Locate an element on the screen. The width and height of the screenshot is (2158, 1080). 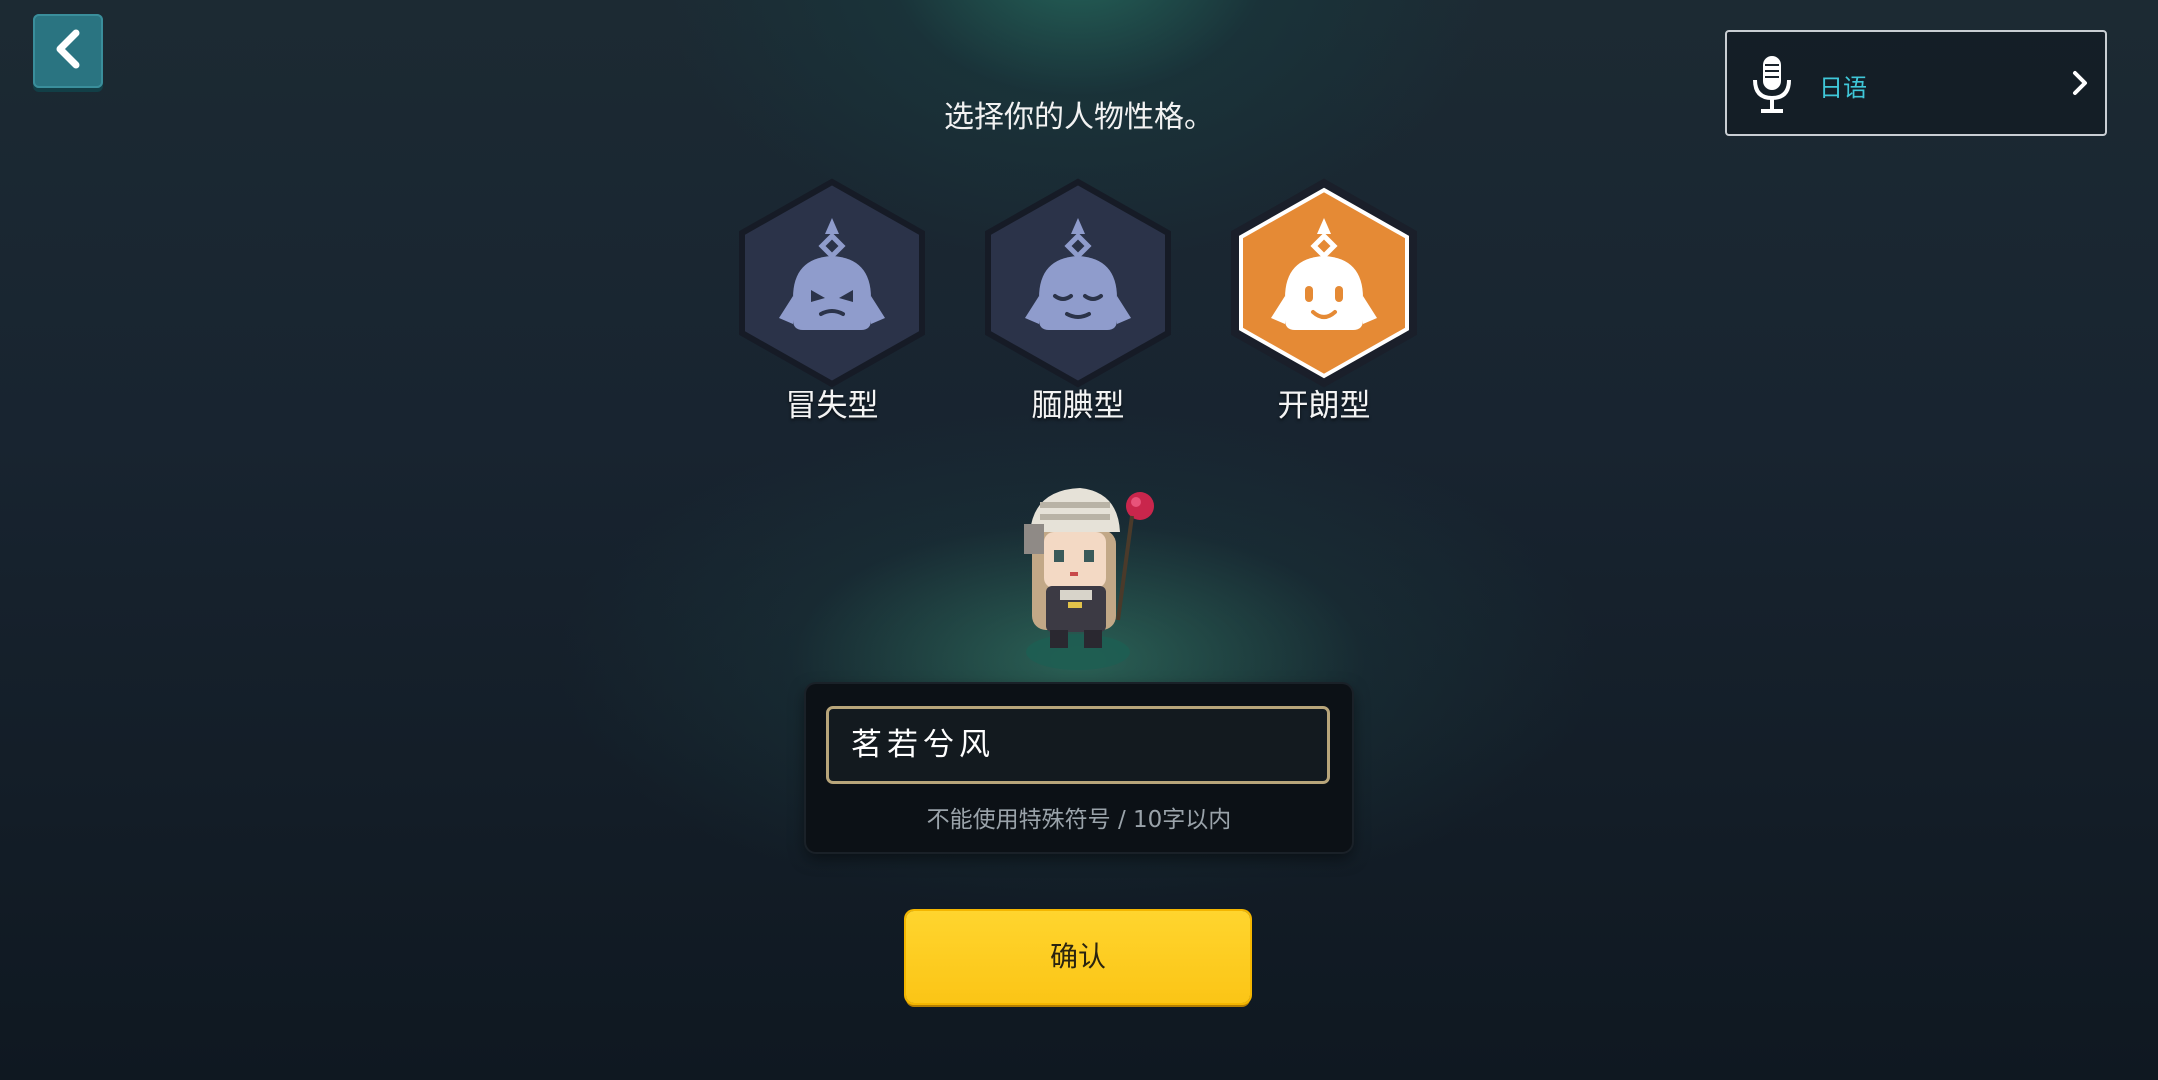
persona-cheerful-label: 开朗型 is located at coordinates (1324, 406).